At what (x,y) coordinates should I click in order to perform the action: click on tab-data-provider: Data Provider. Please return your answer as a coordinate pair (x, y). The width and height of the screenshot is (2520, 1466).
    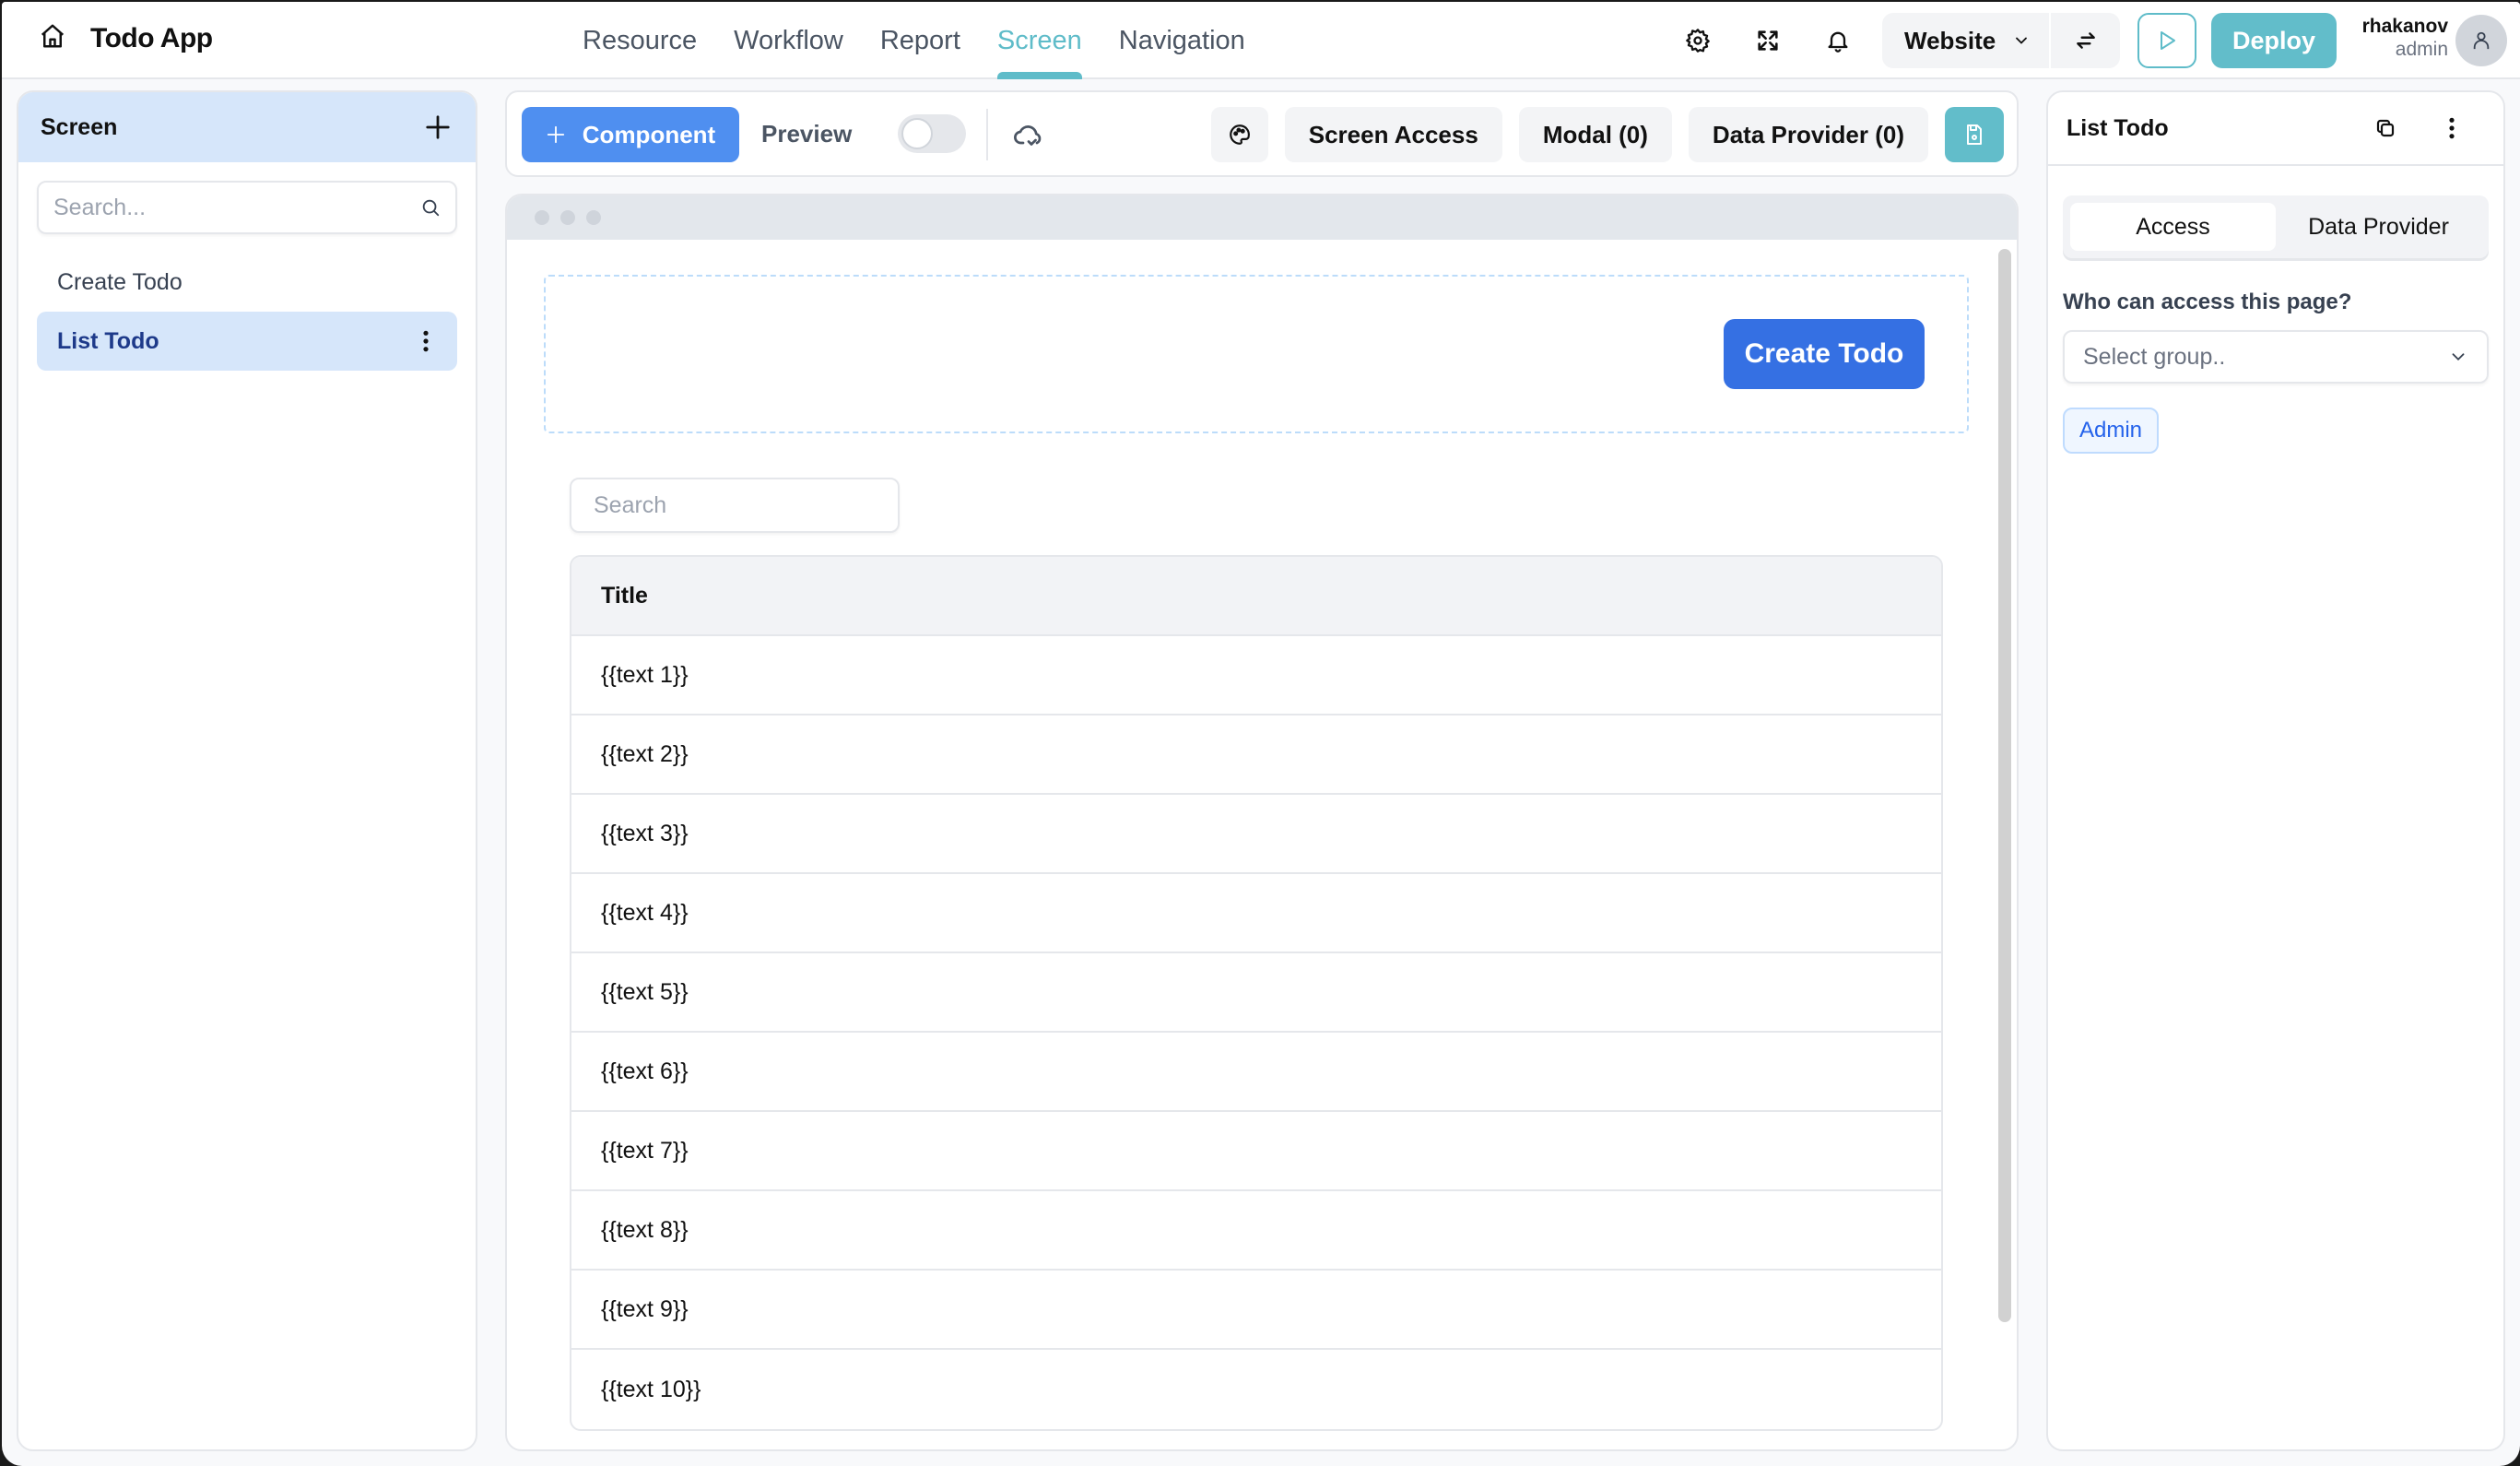
    Looking at the image, I should click on (2378, 227).